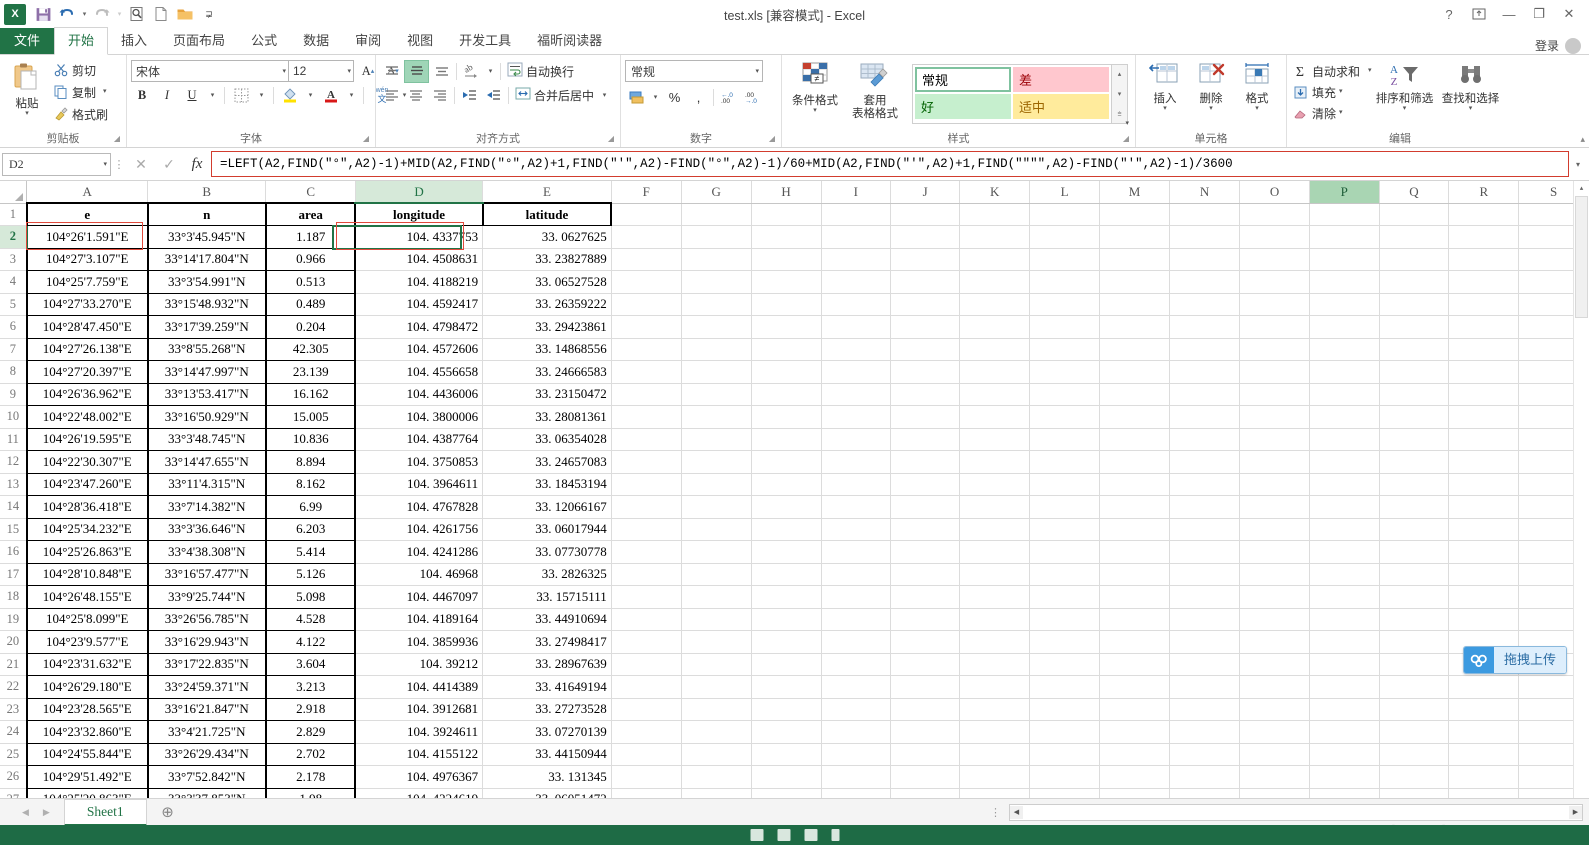 The height and width of the screenshot is (845, 1589). Describe the element at coordinates (1484, 214) in the screenshot. I see `cell-r1` at that location.